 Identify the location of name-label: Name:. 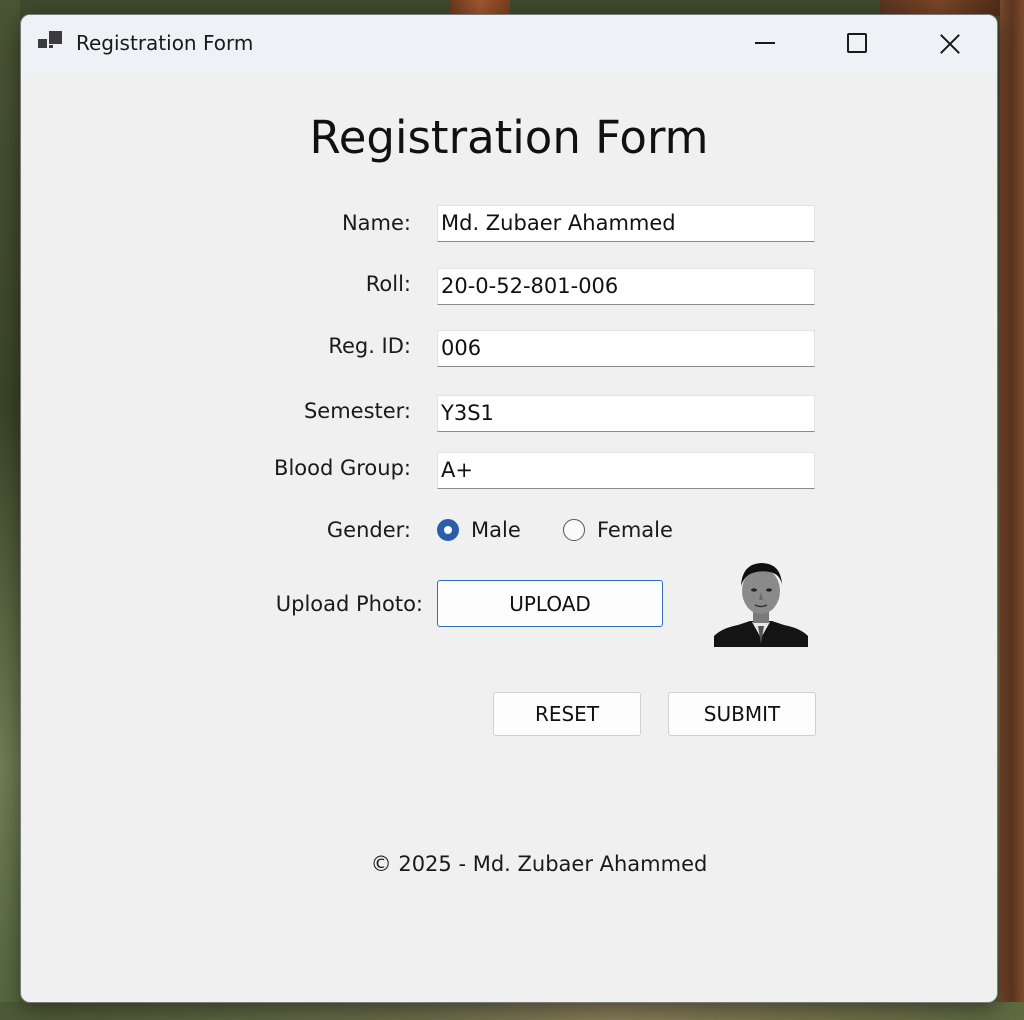
(376, 223).